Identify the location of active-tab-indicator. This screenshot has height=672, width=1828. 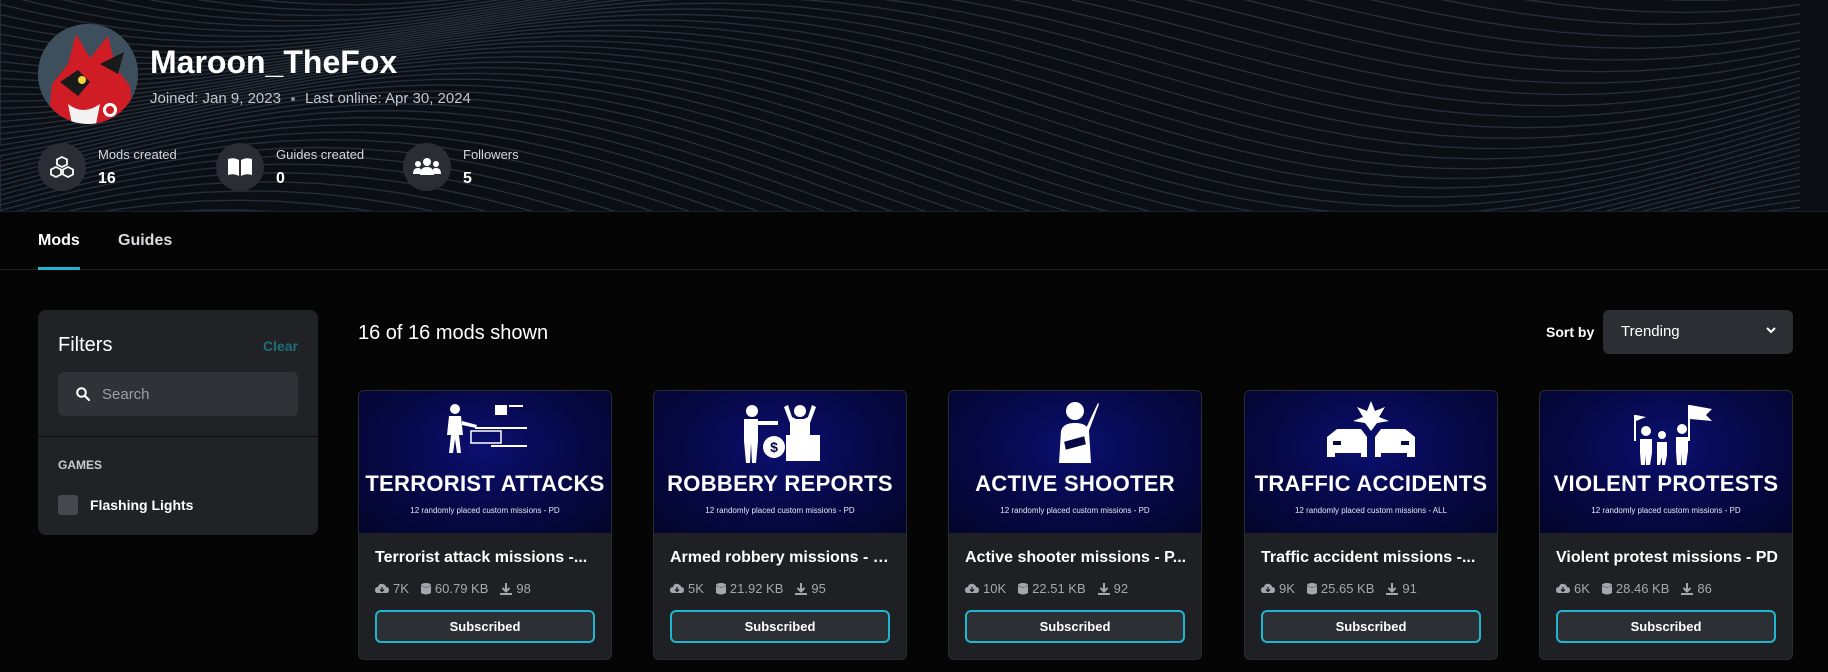
(59, 268).